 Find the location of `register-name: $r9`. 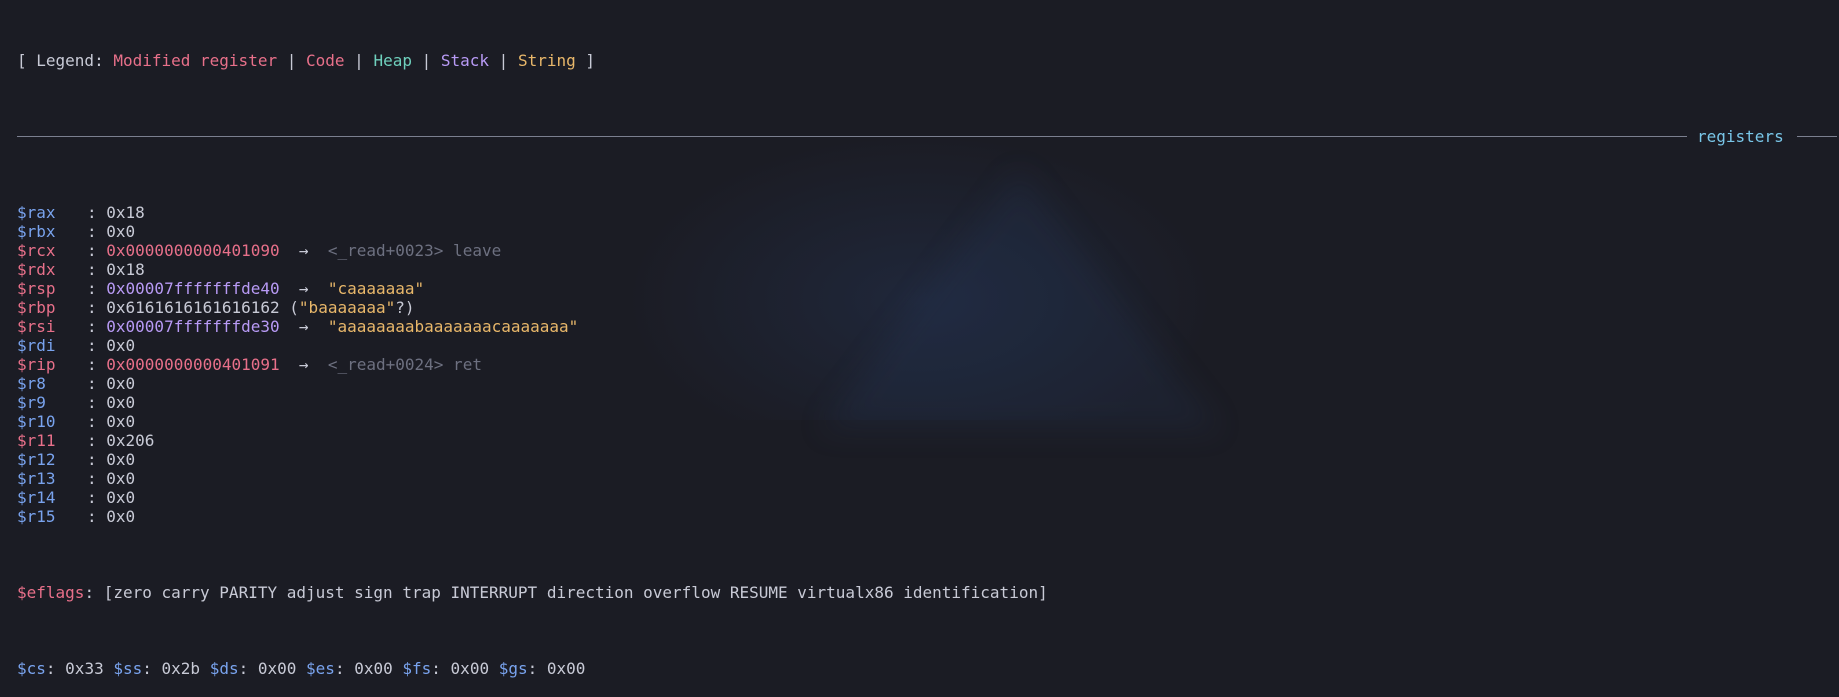

register-name: $r9 is located at coordinates (31, 402).